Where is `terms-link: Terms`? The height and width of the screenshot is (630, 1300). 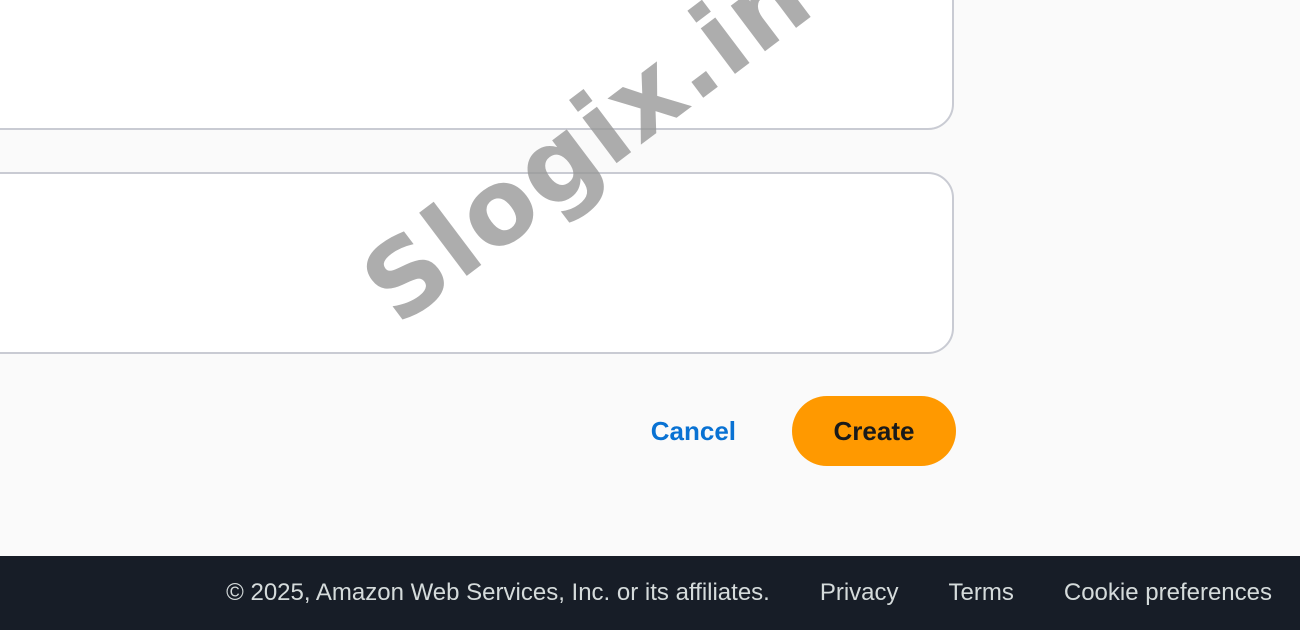 terms-link: Terms is located at coordinates (981, 593).